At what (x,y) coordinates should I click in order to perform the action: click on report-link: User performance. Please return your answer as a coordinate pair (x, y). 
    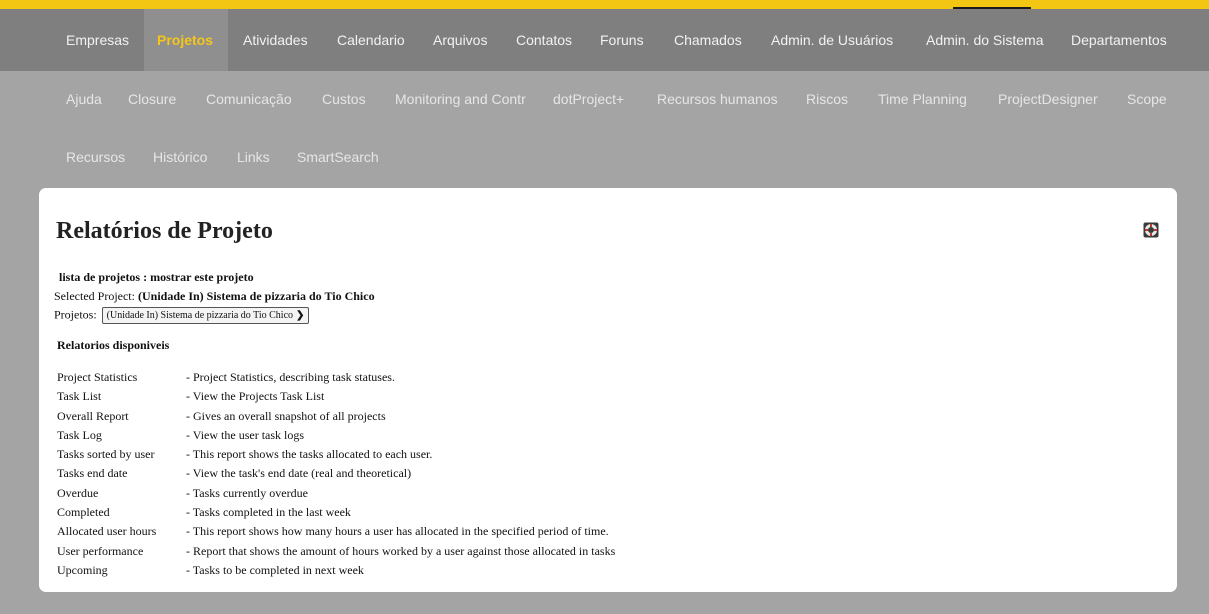
    Looking at the image, I should click on (100, 551).